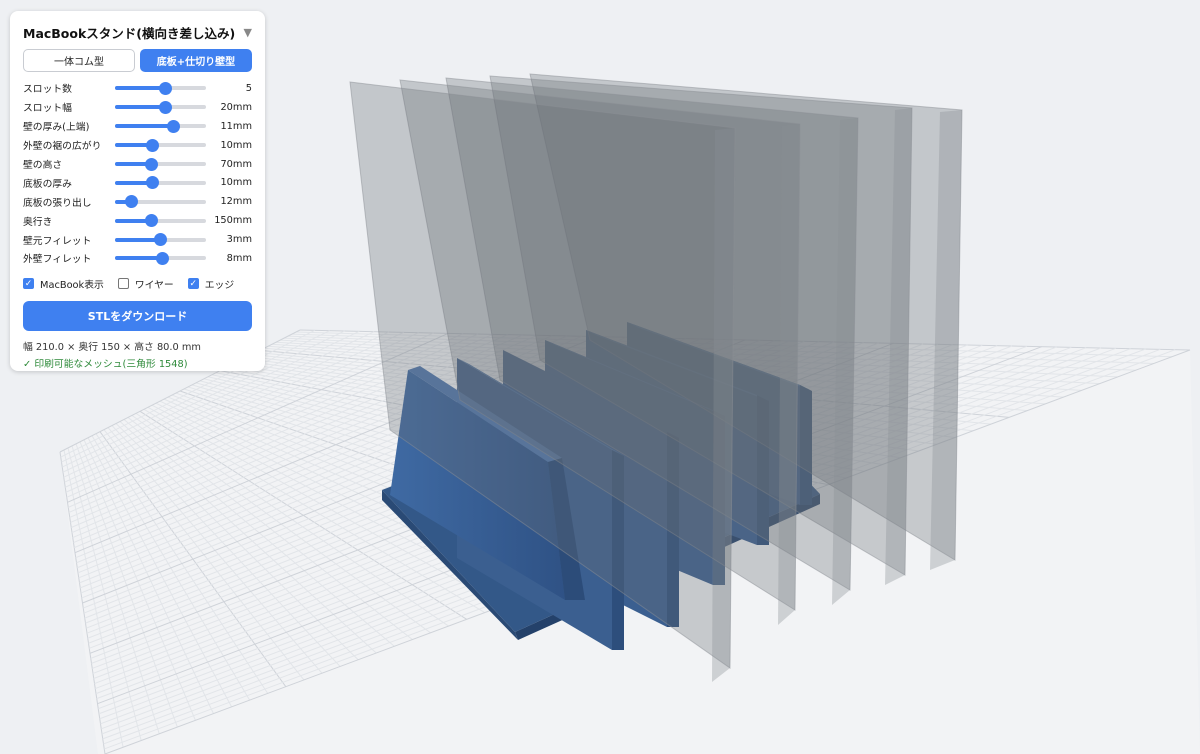 Image resolution: width=1200 pixels, height=754 pixels. What do you see at coordinates (105, 364) in the screenshot?
I see `mesh-status: ✓ 印刷可能なメッシュ(三角形 1548)` at bounding box center [105, 364].